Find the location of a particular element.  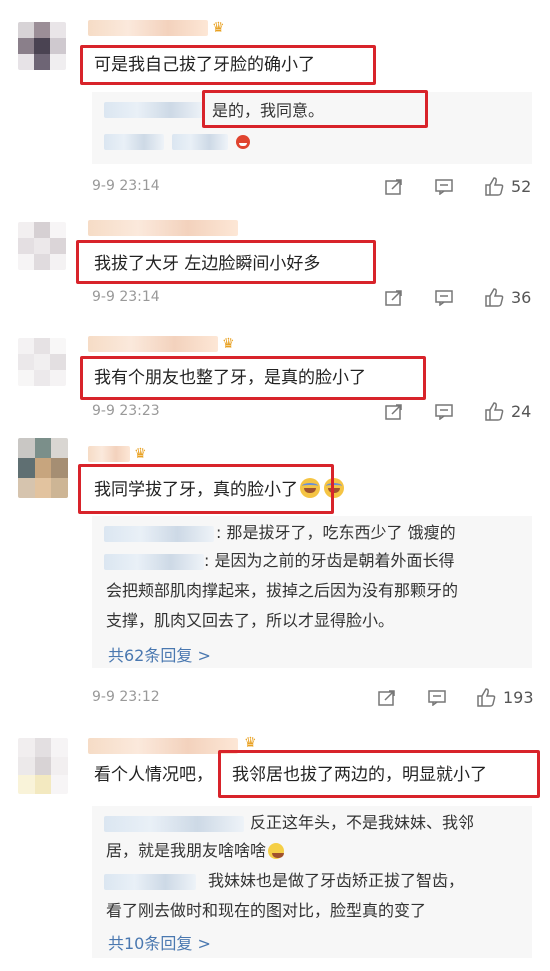

timestamp: 9-9 23:23 is located at coordinates (126, 411).